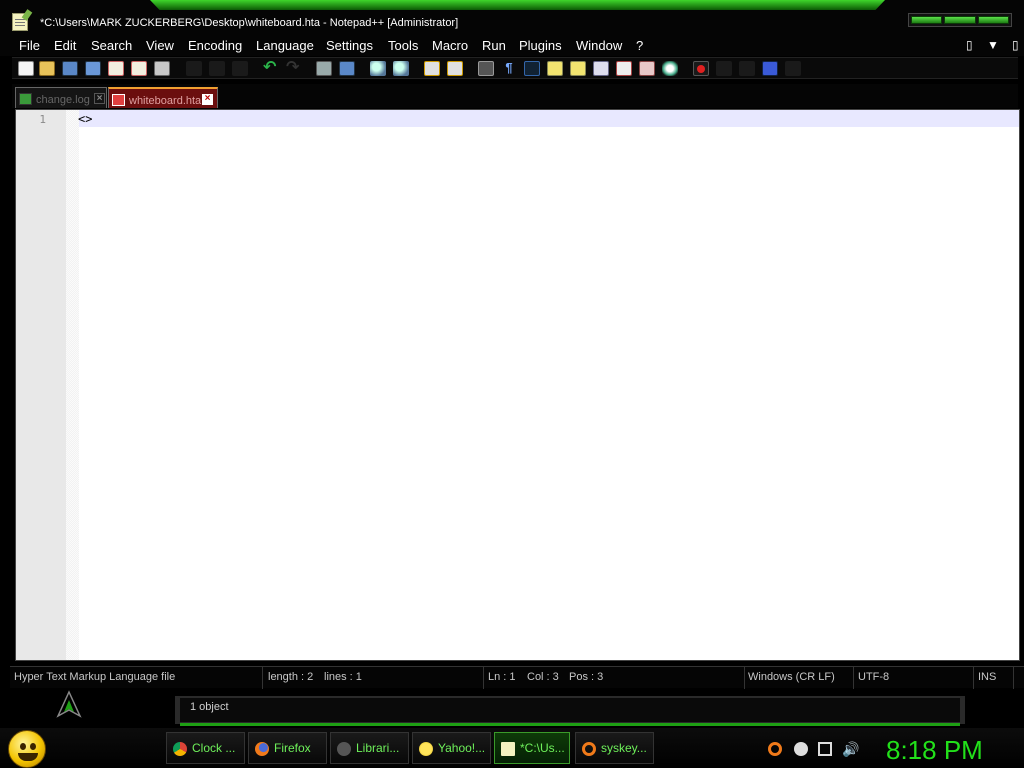  What do you see at coordinates (324, 68) in the screenshot?
I see `find-icon` at bounding box center [324, 68].